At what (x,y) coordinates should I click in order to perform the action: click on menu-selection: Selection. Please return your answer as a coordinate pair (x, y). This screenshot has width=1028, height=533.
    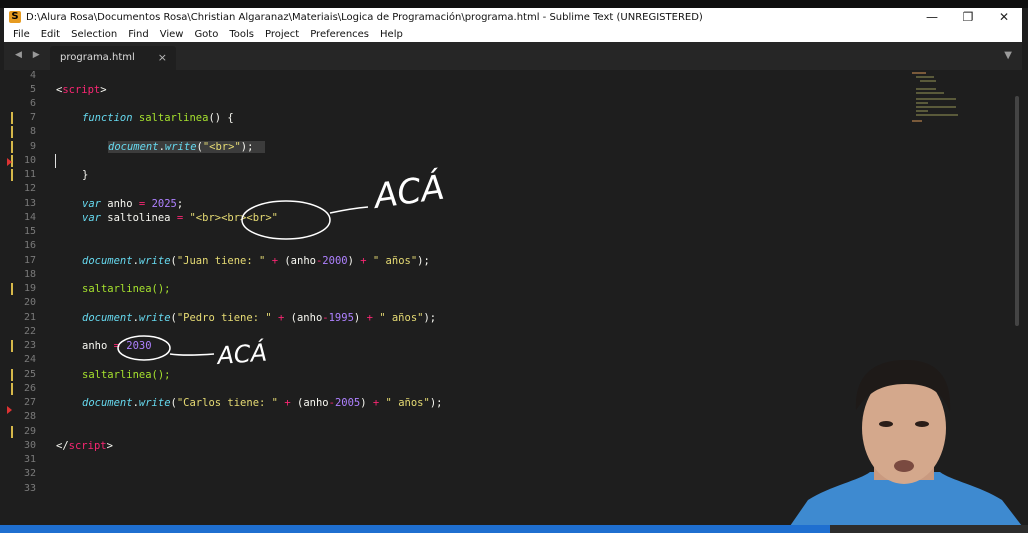
    Looking at the image, I should click on (94, 34).